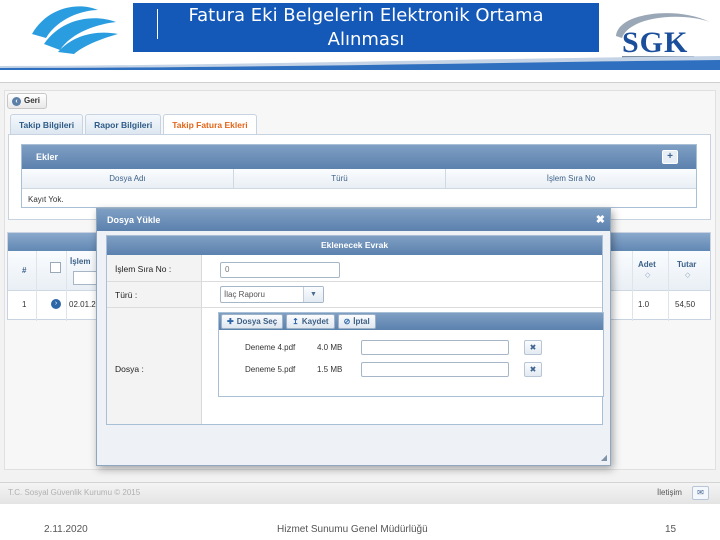 The height and width of the screenshot is (540, 720). What do you see at coordinates (272, 294) in the screenshot?
I see `turu-select: İlaç Raporu ▼` at bounding box center [272, 294].